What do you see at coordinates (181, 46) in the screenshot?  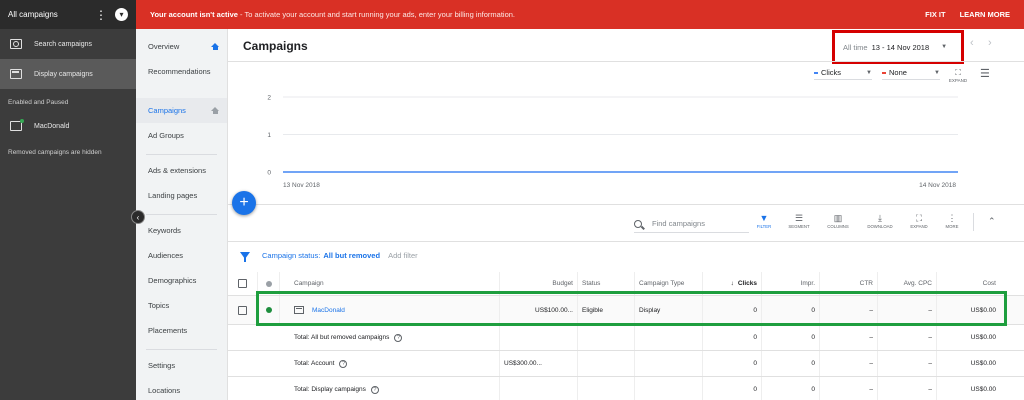 I see `nav-item-overview: Overview` at bounding box center [181, 46].